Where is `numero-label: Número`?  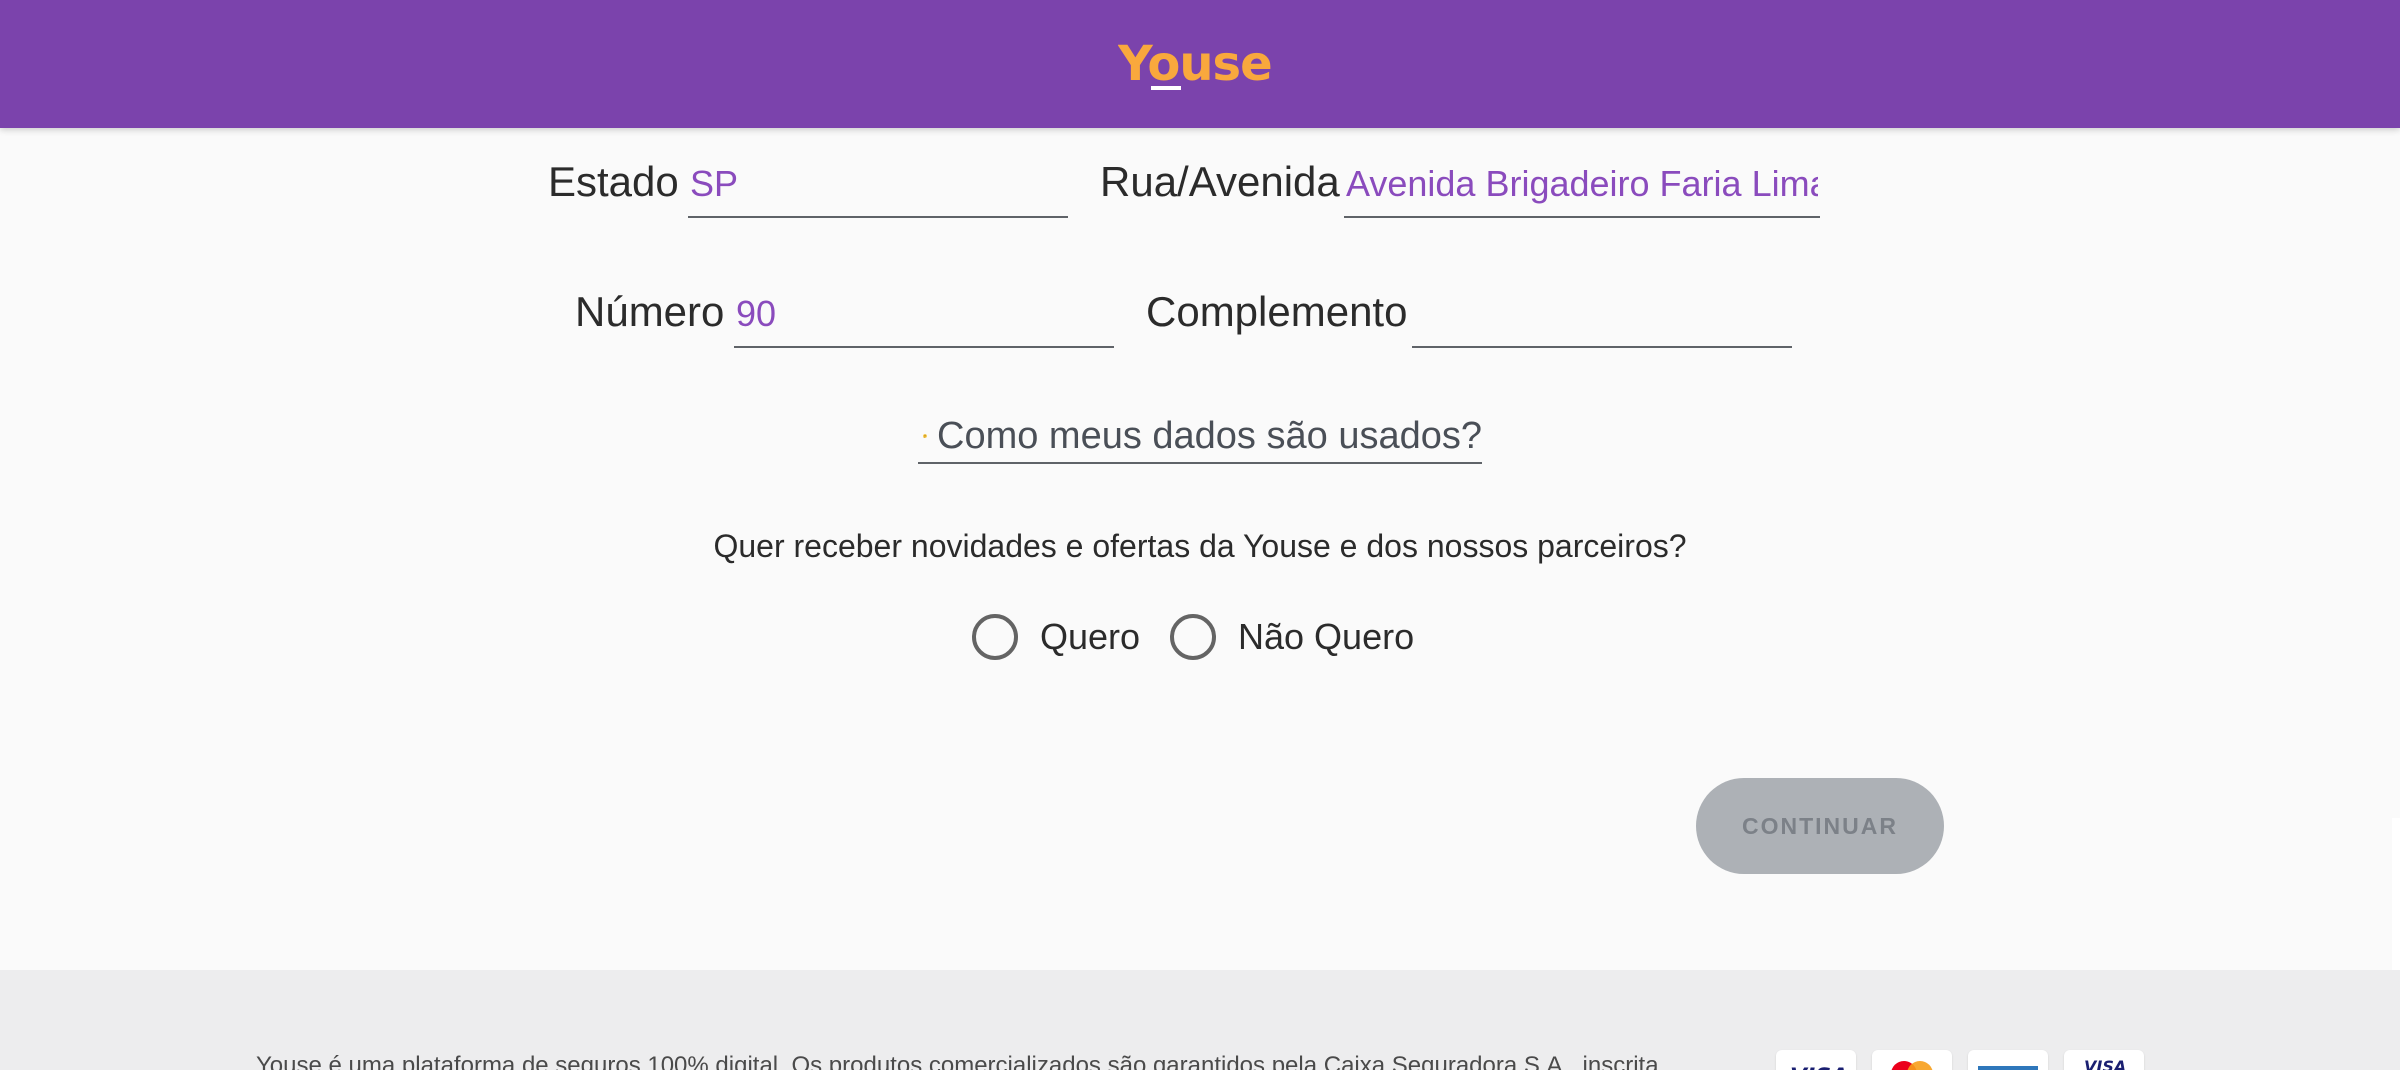 numero-label: Número is located at coordinates (650, 311).